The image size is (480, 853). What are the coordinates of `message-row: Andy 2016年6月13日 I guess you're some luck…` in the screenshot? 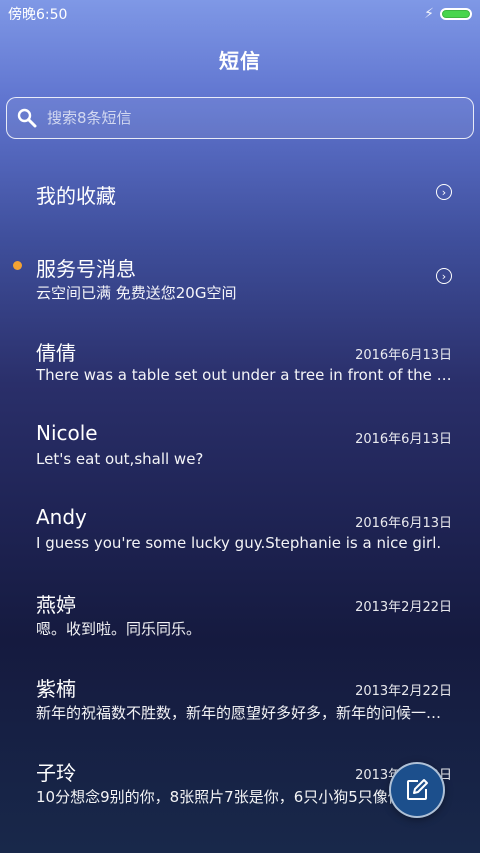 It's located at (240, 530).